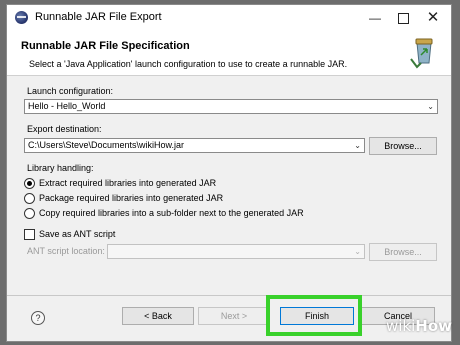 Image resolution: width=460 pixels, height=345 pixels. Describe the element at coordinates (433, 18) in the screenshot. I see `close-button: ✕` at that location.